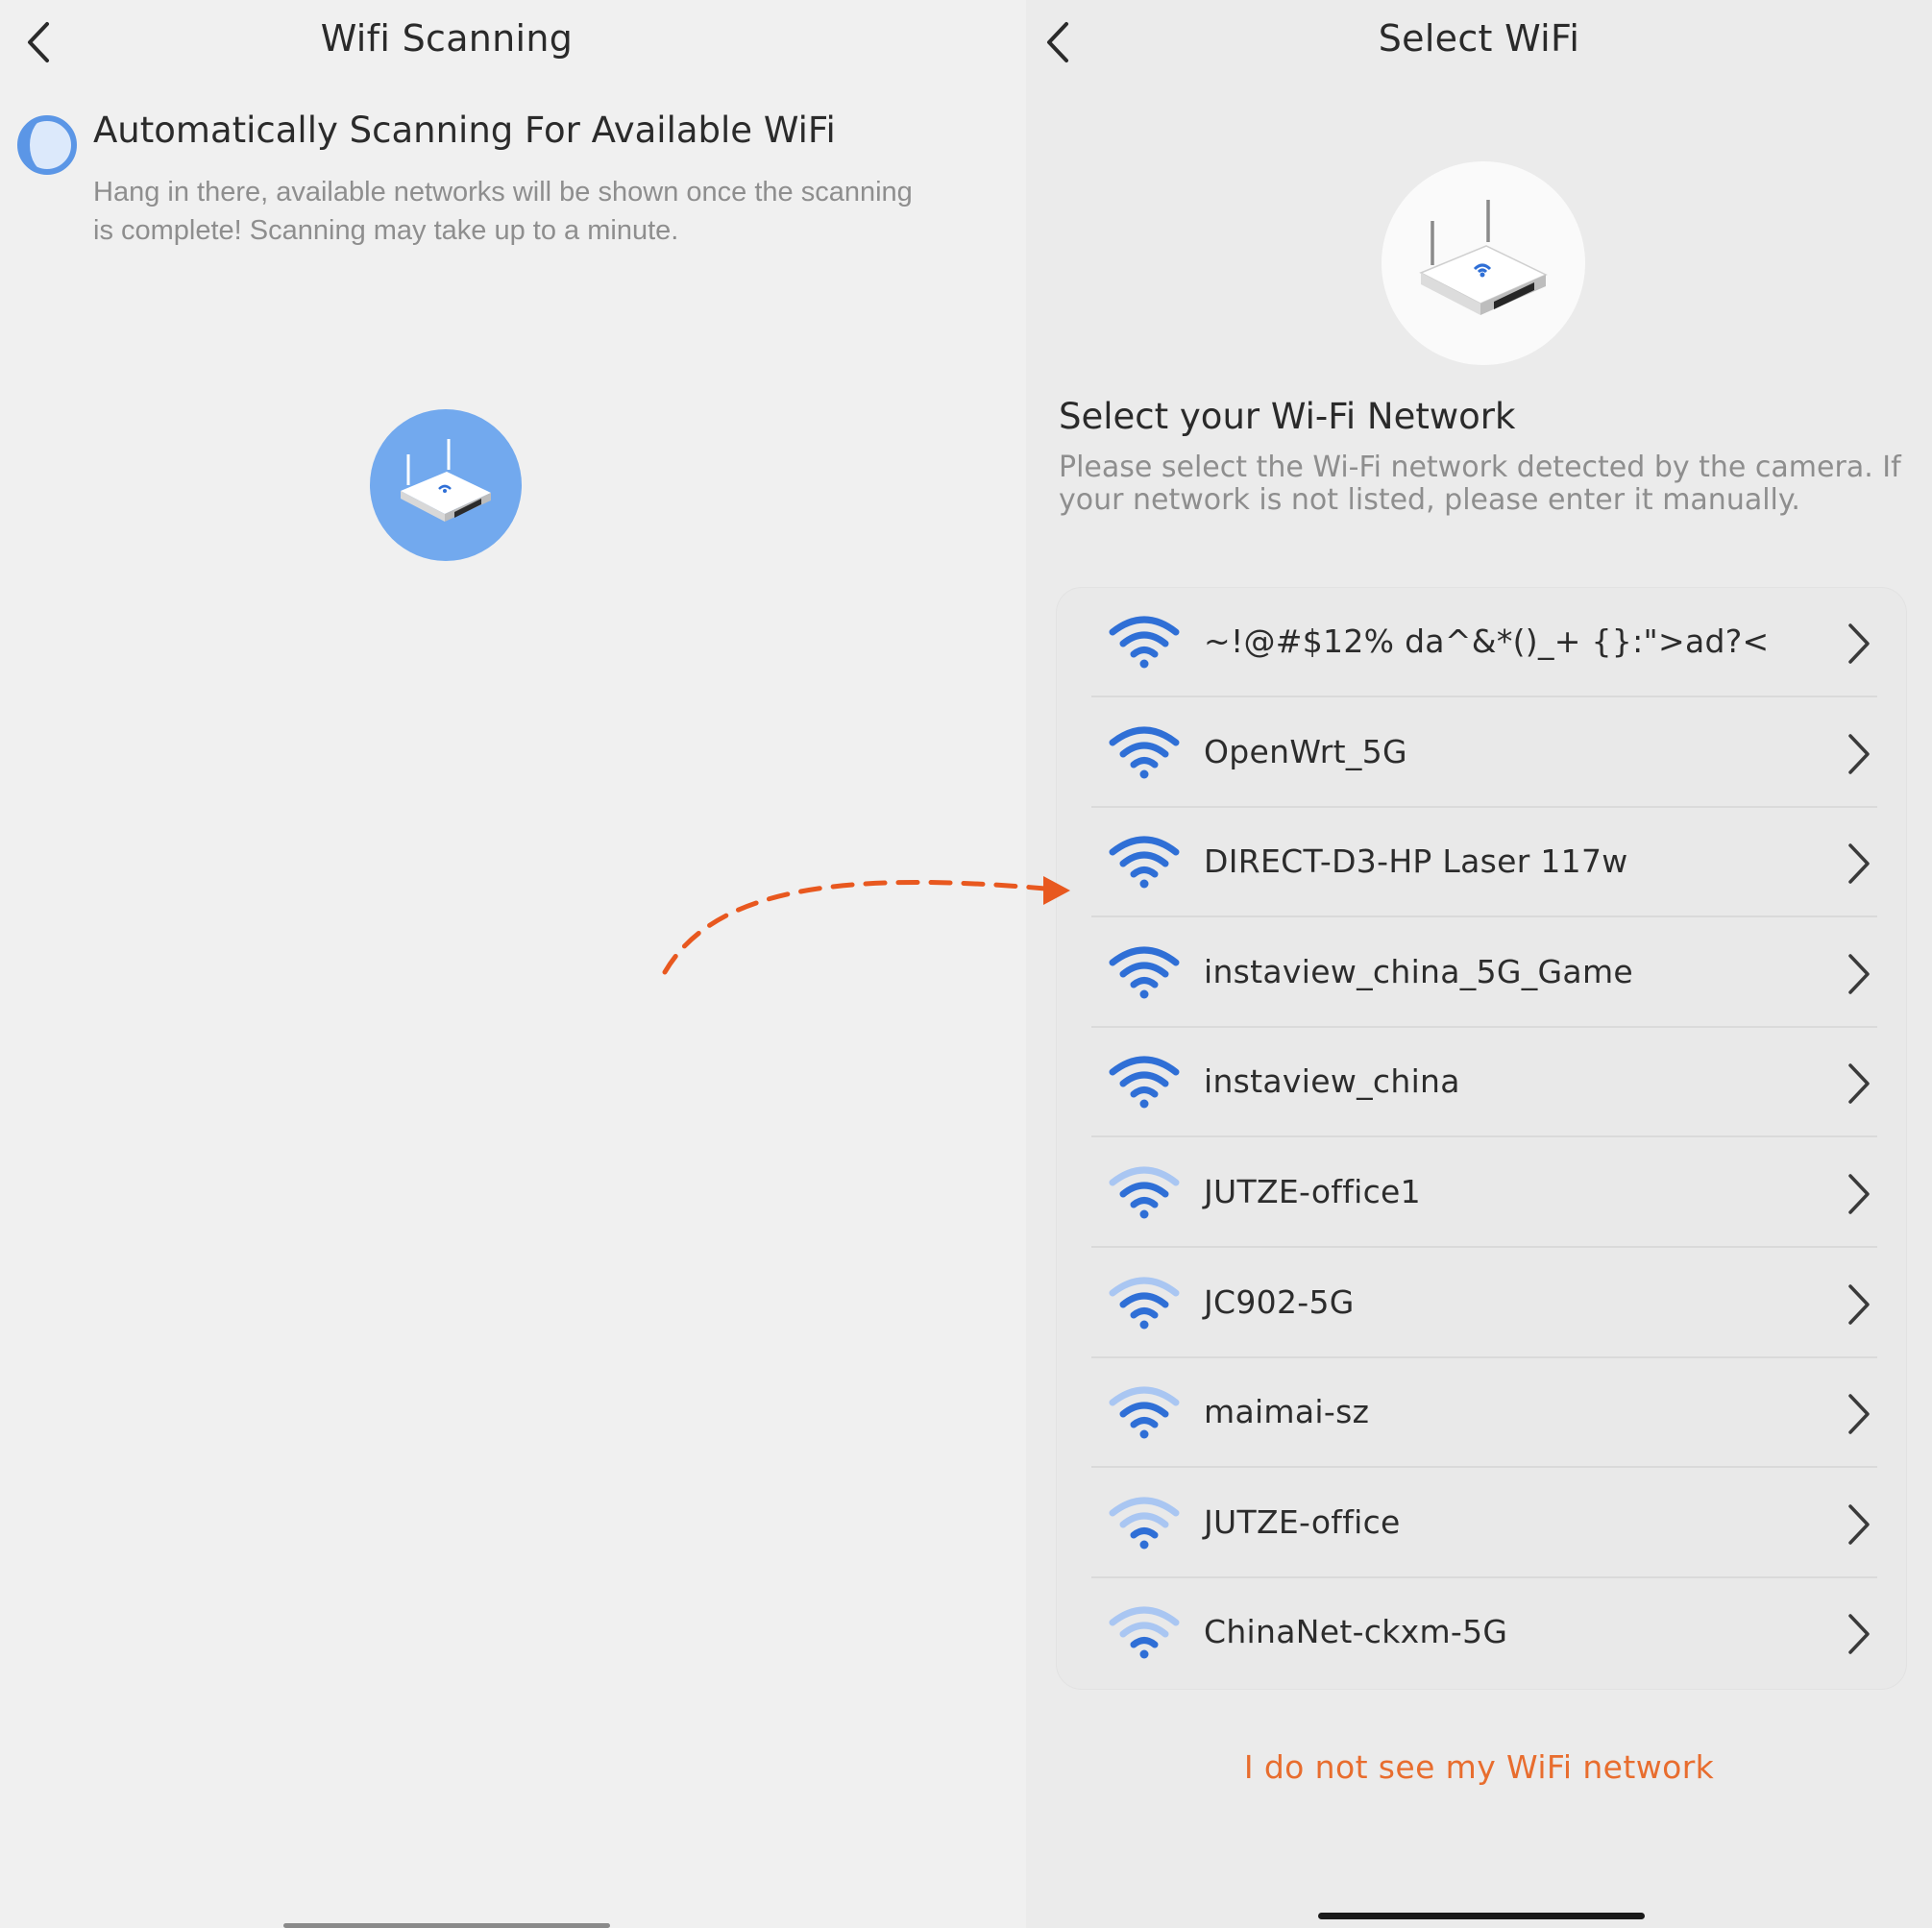 The height and width of the screenshot is (1928, 1932). I want to click on wifi-network-row: instaview_china, so click(1481, 1083).